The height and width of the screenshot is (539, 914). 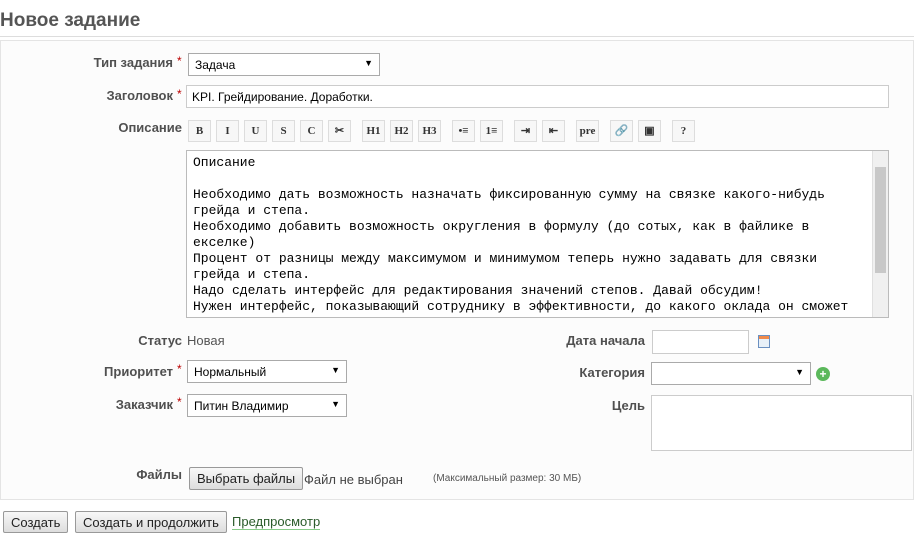 I want to click on toolbar-button-8: H3, so click(x=429, y=131).